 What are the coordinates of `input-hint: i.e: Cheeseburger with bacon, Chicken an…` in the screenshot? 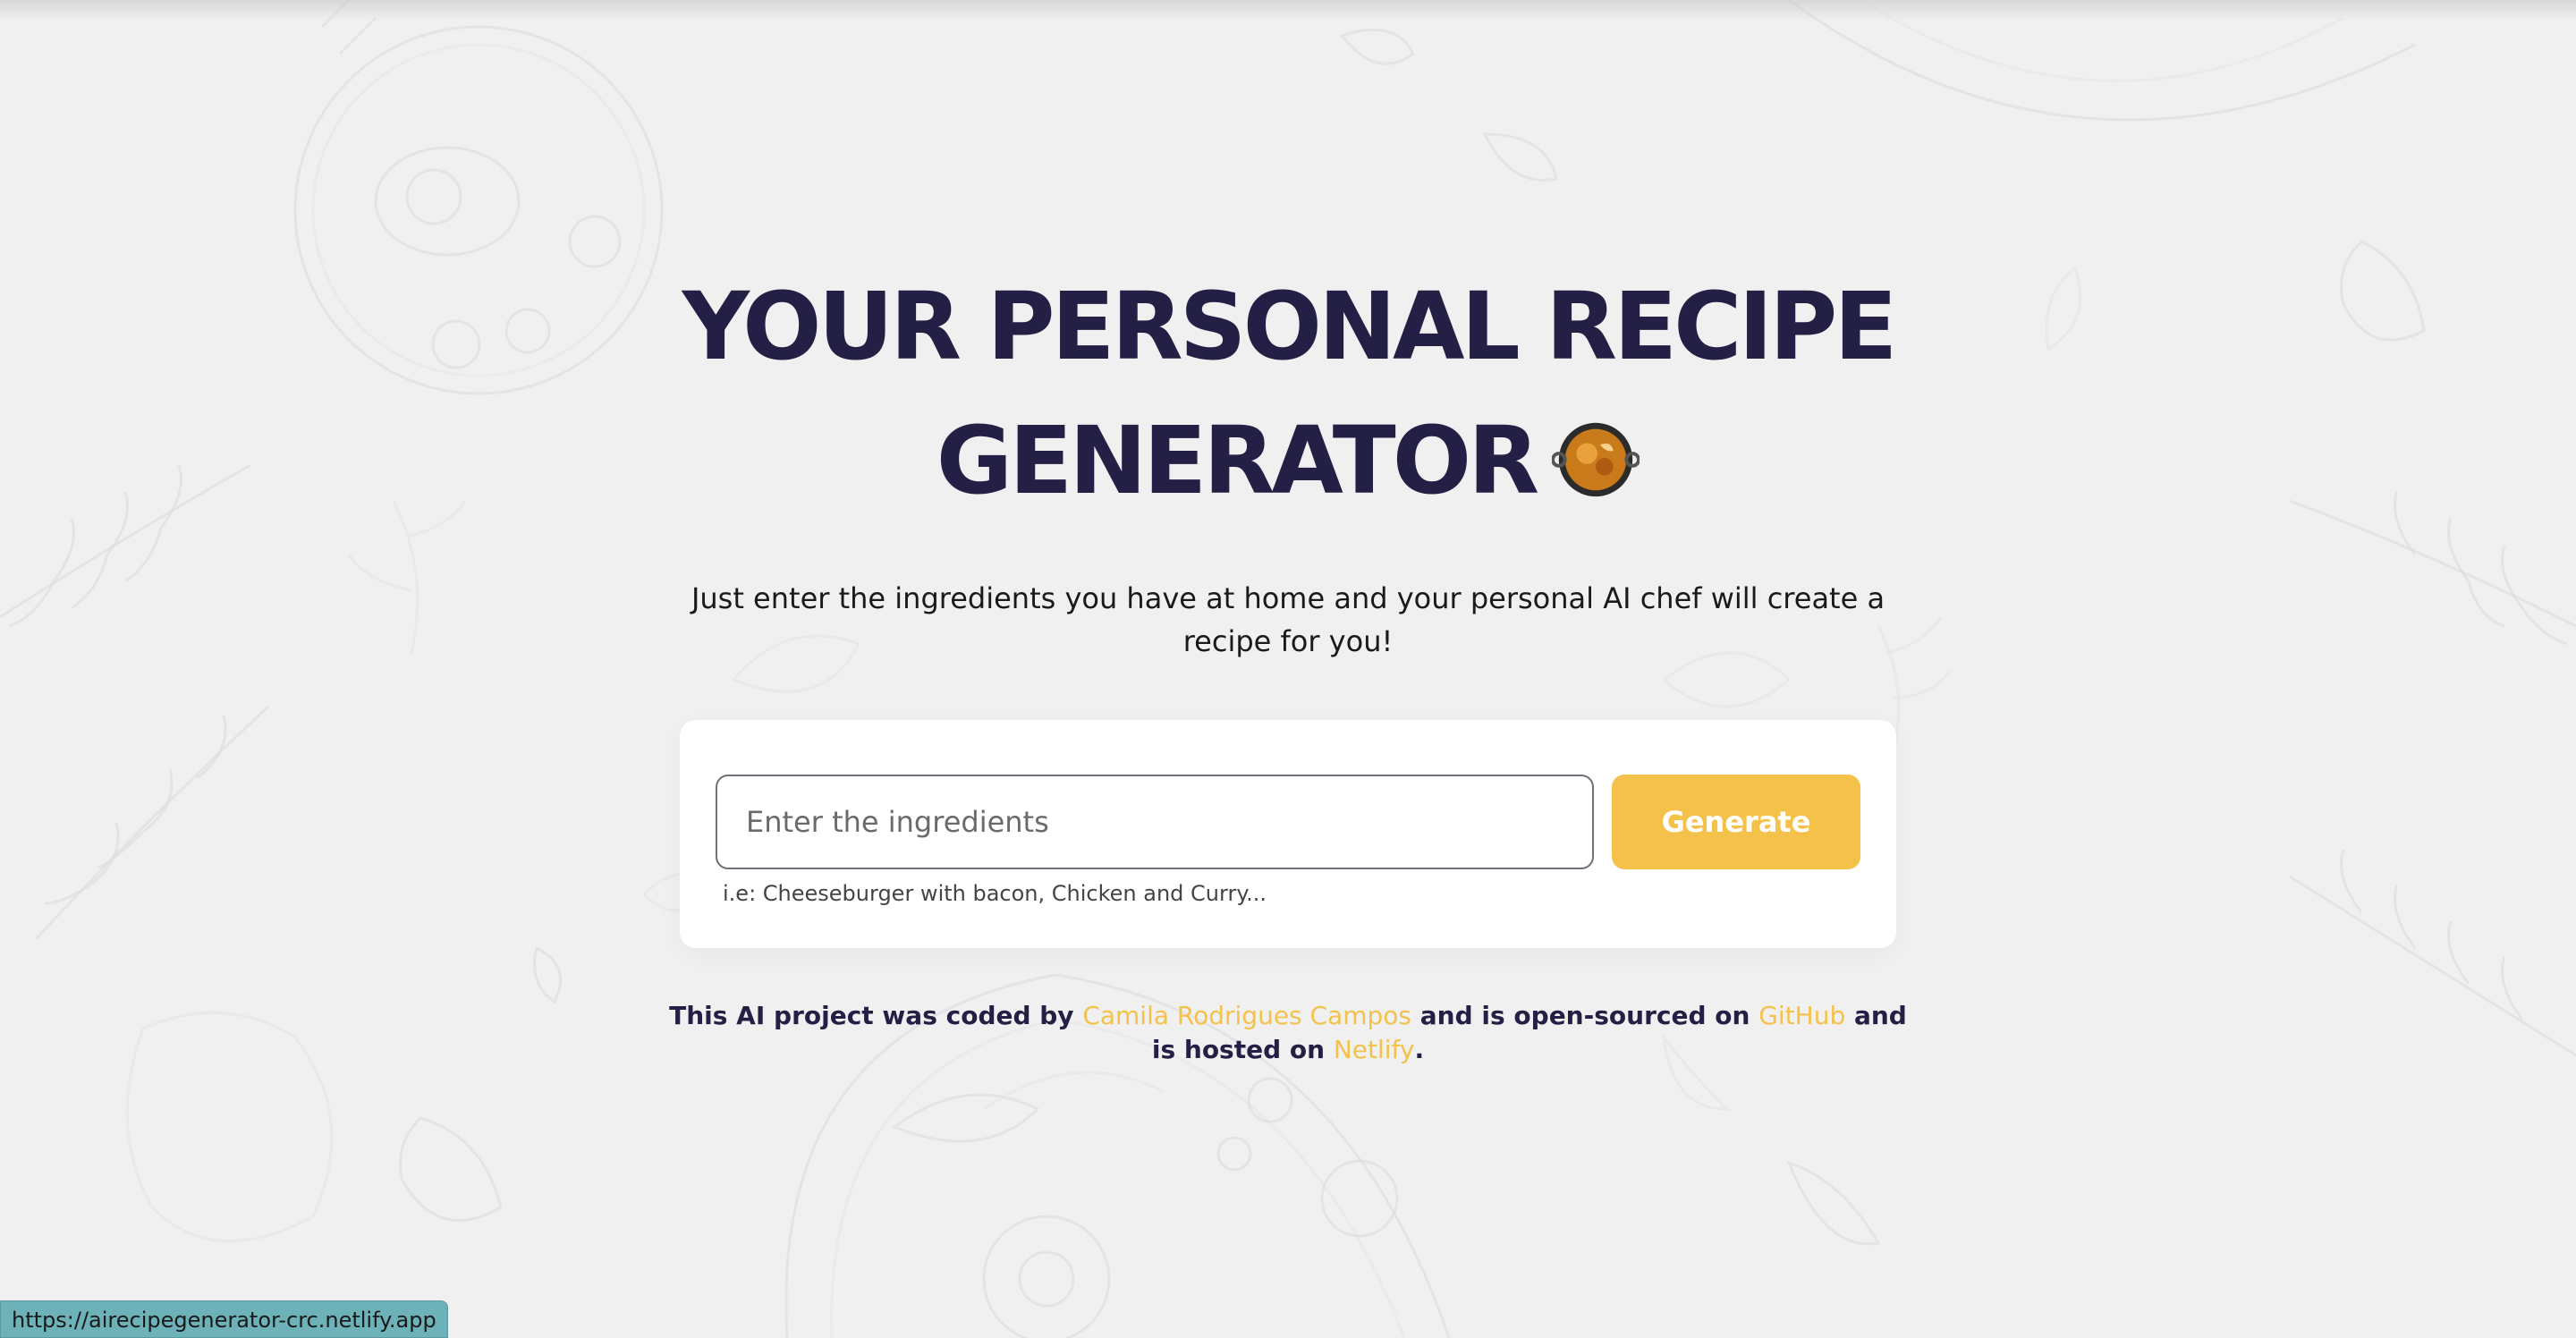 It's located at (995, 893).